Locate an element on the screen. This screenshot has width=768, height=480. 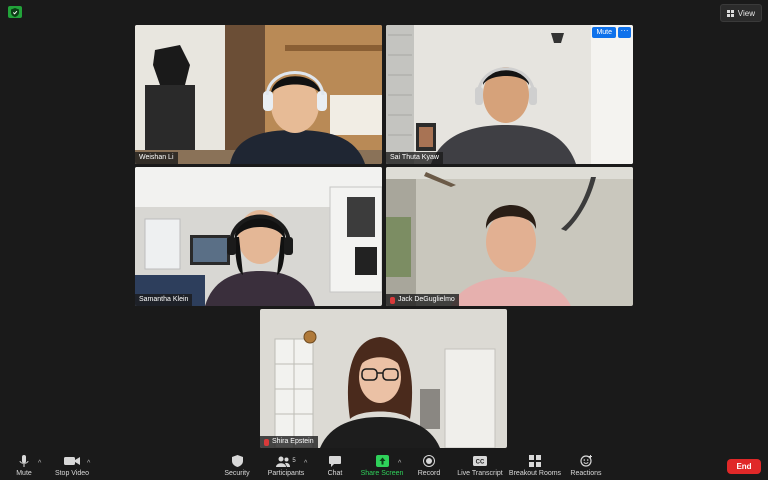
participant-name: Sai Thuta Kyaw is located at coordinates (414, 157).